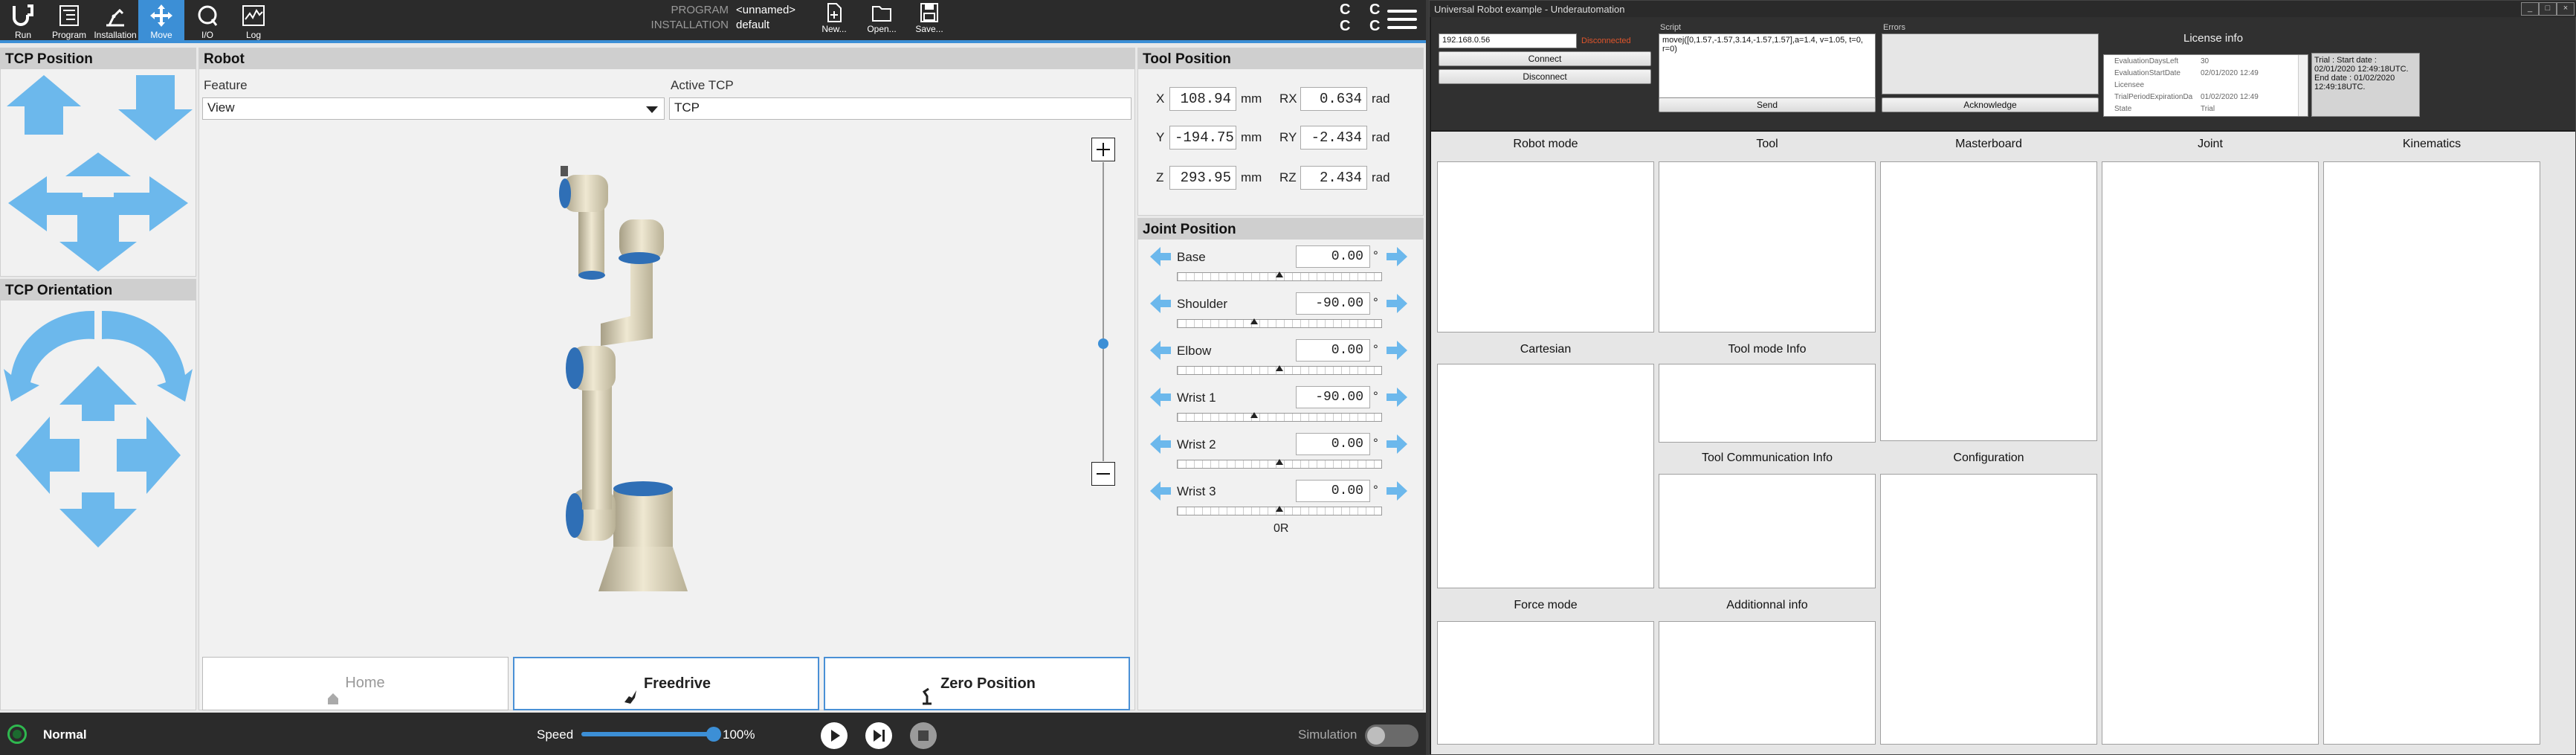  I want to click on zoom-track, so click(1103, 311).